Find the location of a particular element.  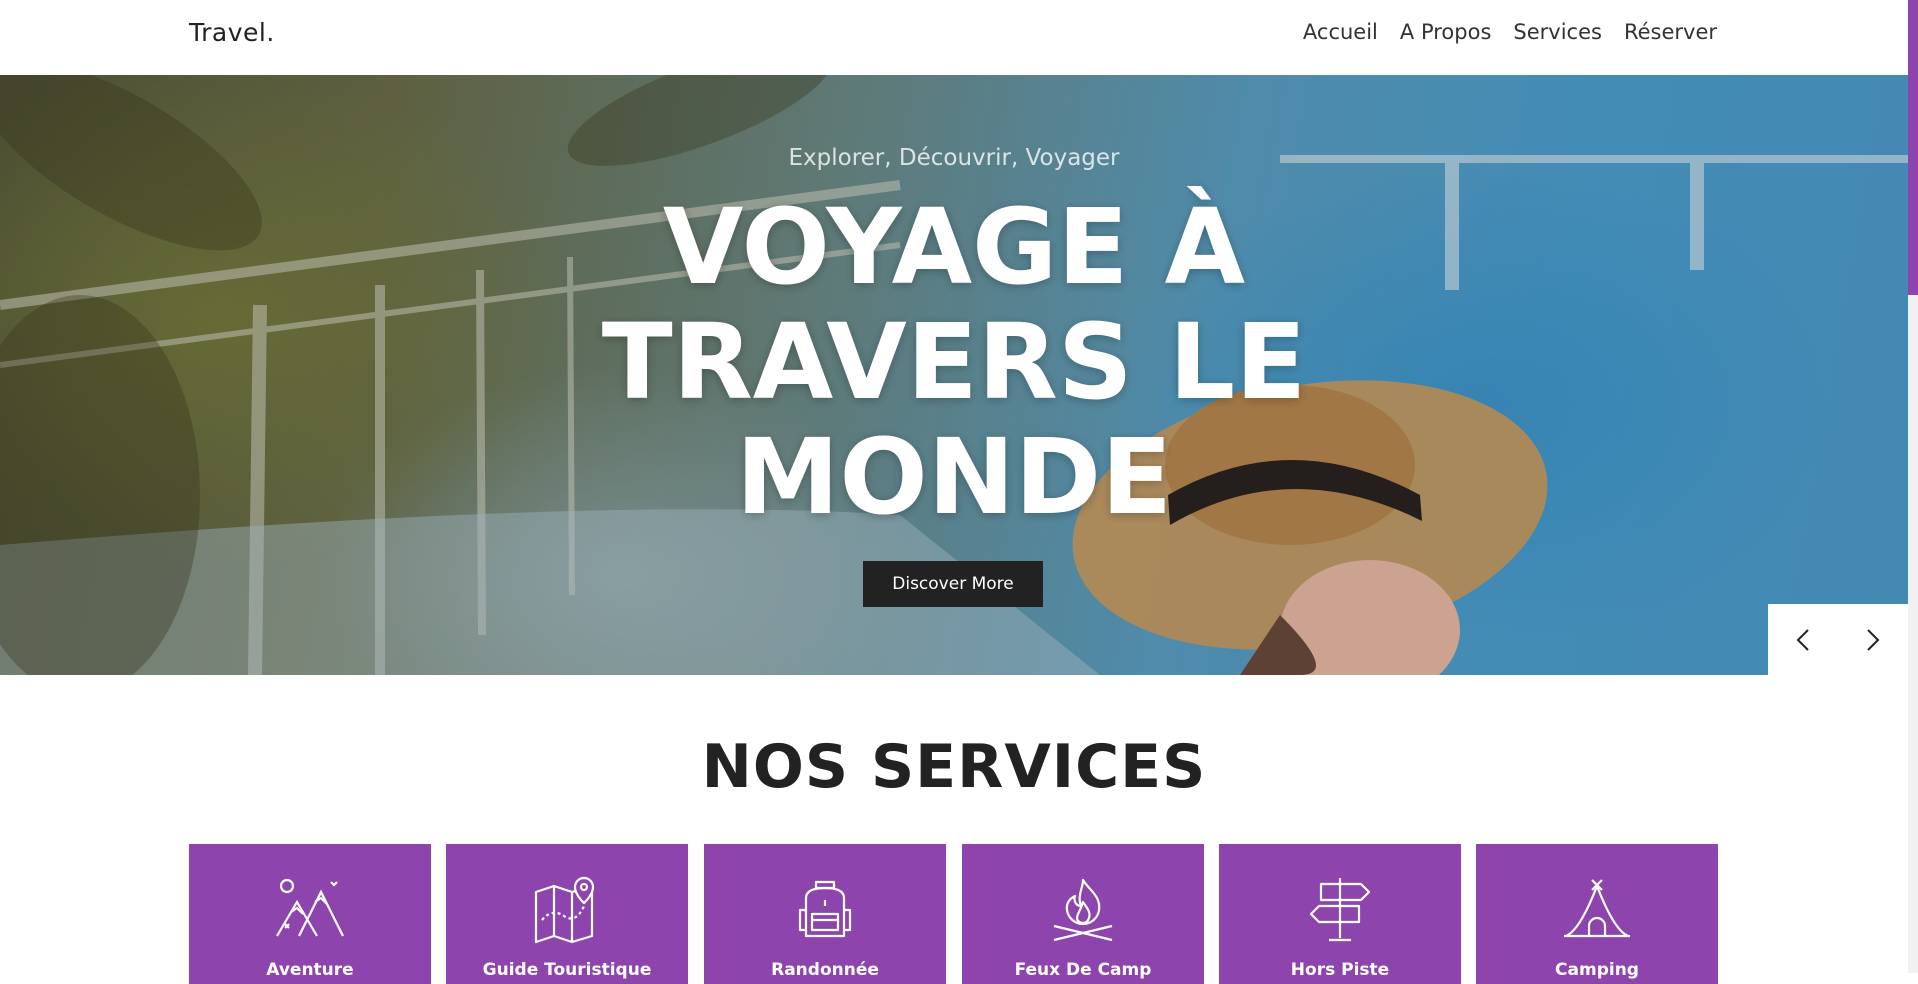

signpost-icon is located at coordinates (1340, 910).